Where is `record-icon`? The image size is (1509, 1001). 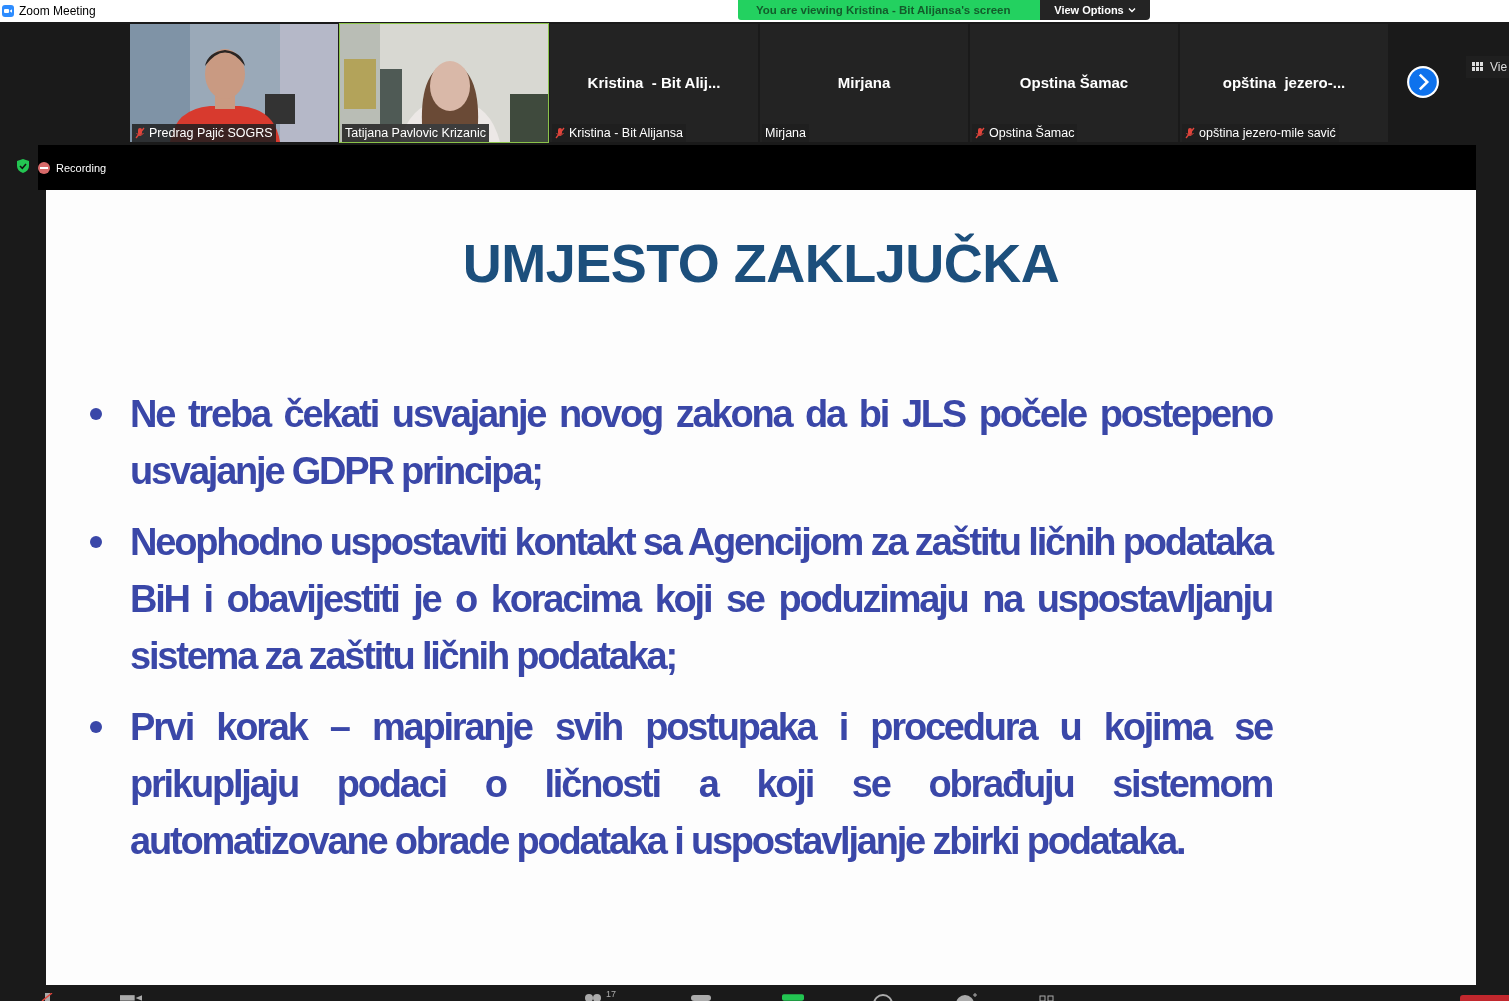
record-icon is located at coordinates (883, 997).